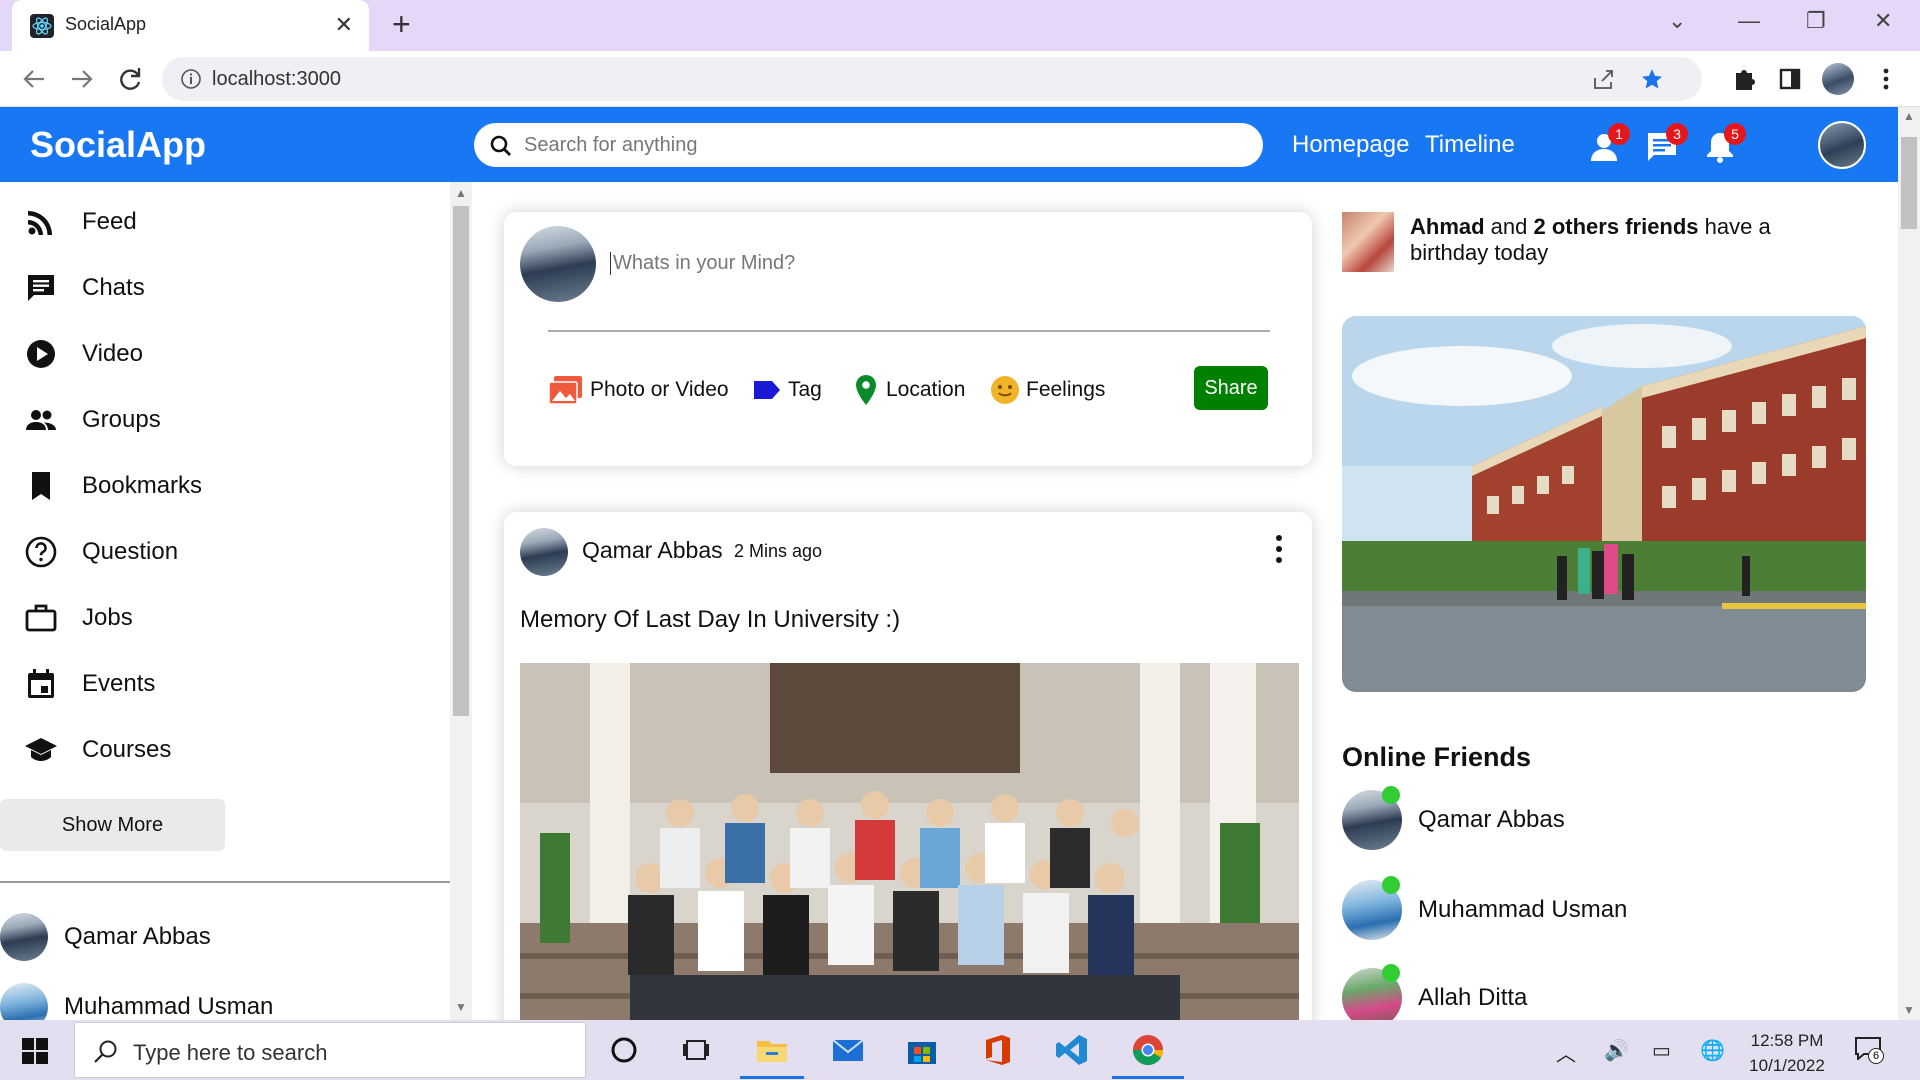  I want to click on birthday-name: Ahmad, so click(1447, 226).